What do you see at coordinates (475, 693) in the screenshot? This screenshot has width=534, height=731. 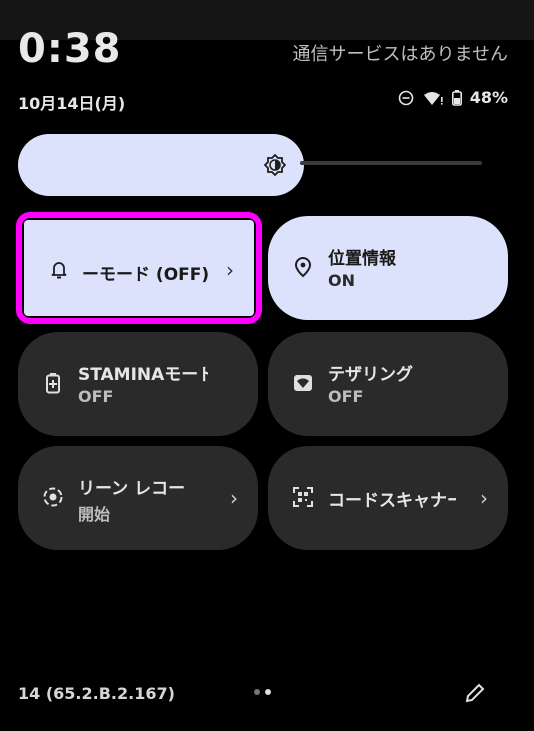 I see `edit-pencil-icon` at bounding box center [475, 693].